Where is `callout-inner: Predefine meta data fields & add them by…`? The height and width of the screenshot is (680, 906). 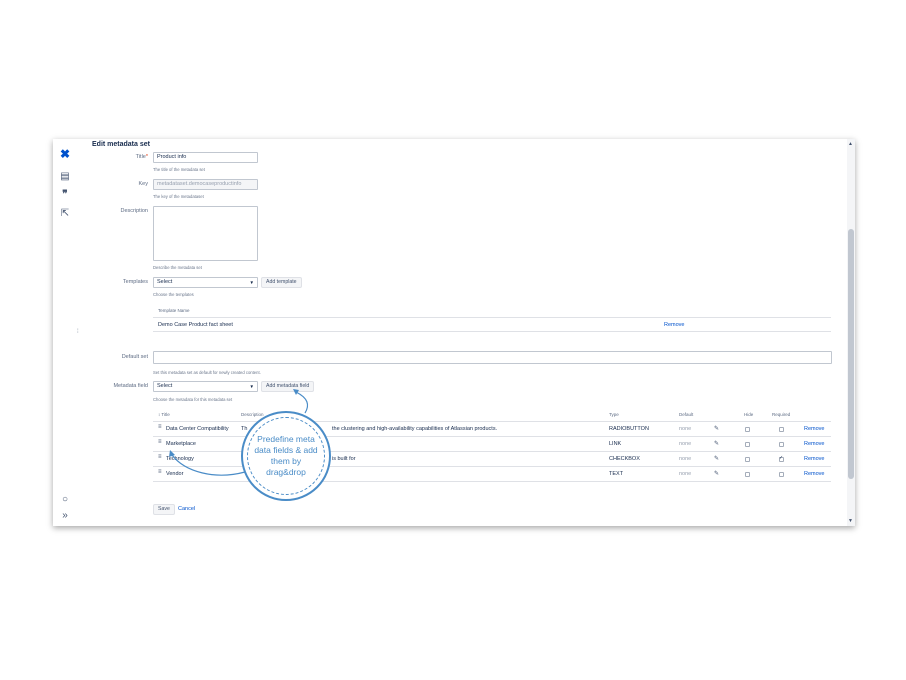 callout-inner: Predefine meta data fields & add them by… is located at coordinates (286, 456).